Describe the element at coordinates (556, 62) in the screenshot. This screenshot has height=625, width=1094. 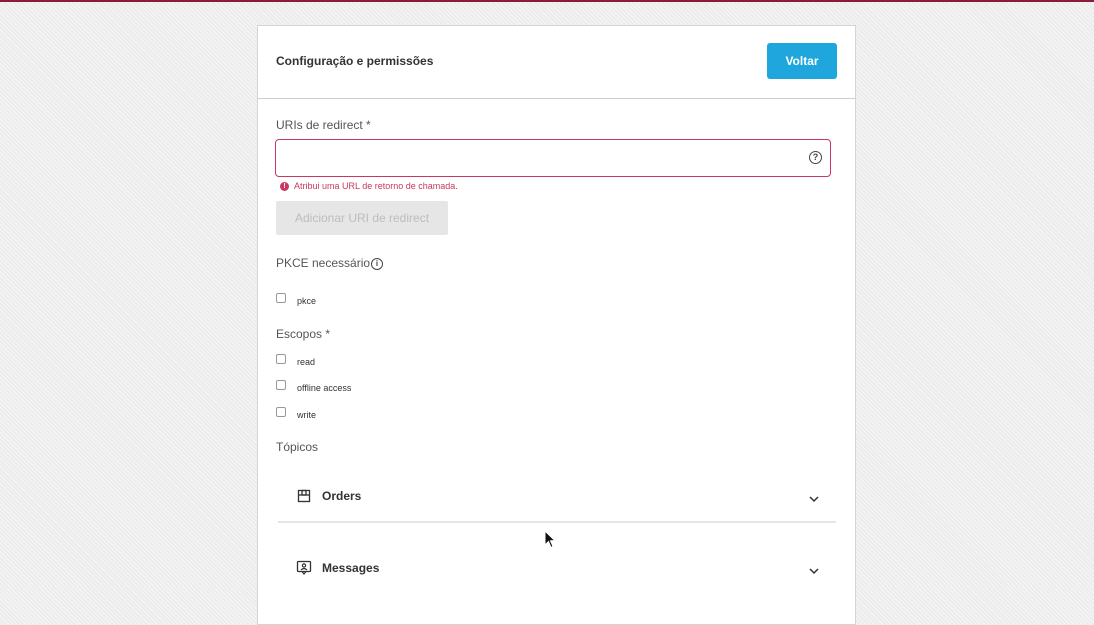
I see `card-header: Configuração e permissões Voltar` at that location.